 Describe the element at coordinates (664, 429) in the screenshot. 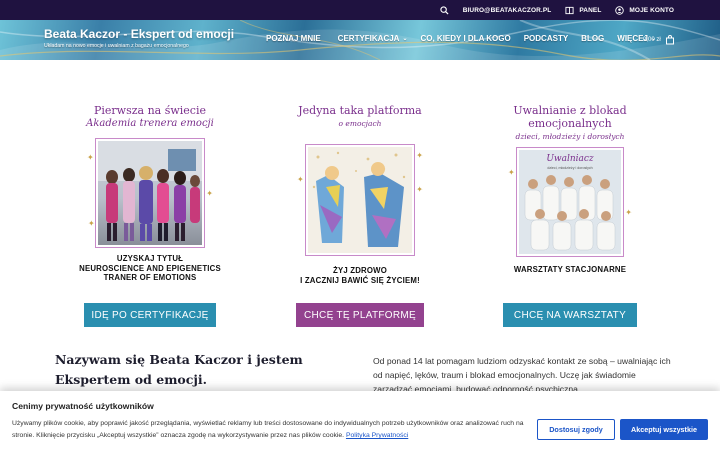

I see `accept-all-button: Akceptuj wszystkie` at that location.